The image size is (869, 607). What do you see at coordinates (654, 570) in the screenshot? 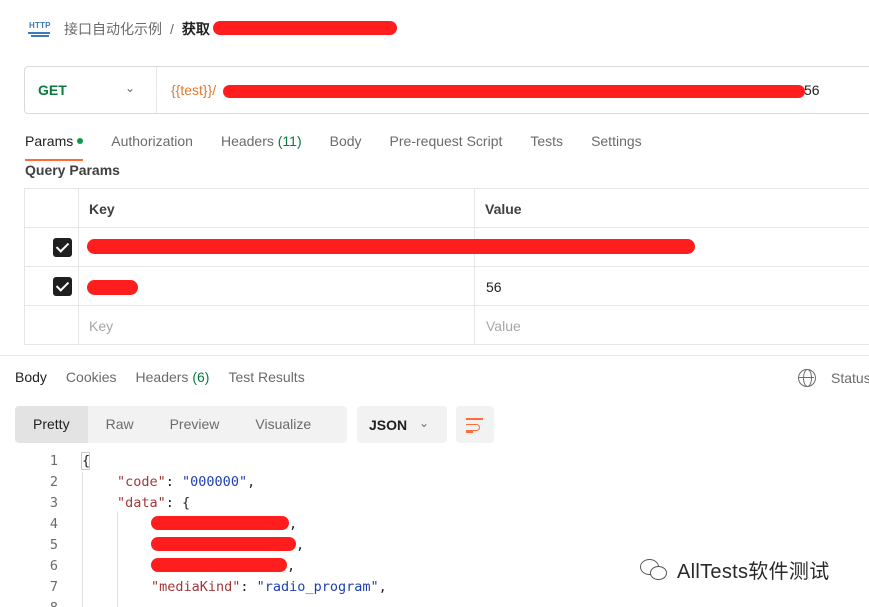
I see `wechat-icon` at bounding box center [654, 570].